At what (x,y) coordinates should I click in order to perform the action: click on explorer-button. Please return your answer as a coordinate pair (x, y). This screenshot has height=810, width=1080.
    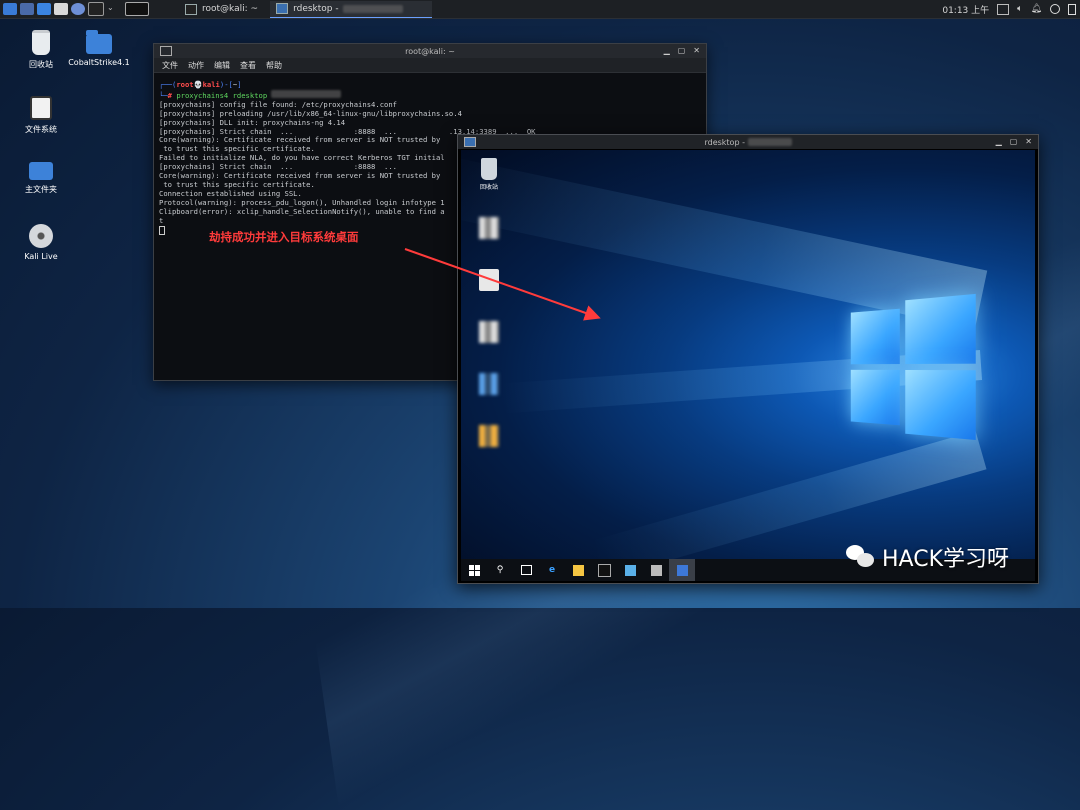
    Looking at the image, I should click on (578, 570).